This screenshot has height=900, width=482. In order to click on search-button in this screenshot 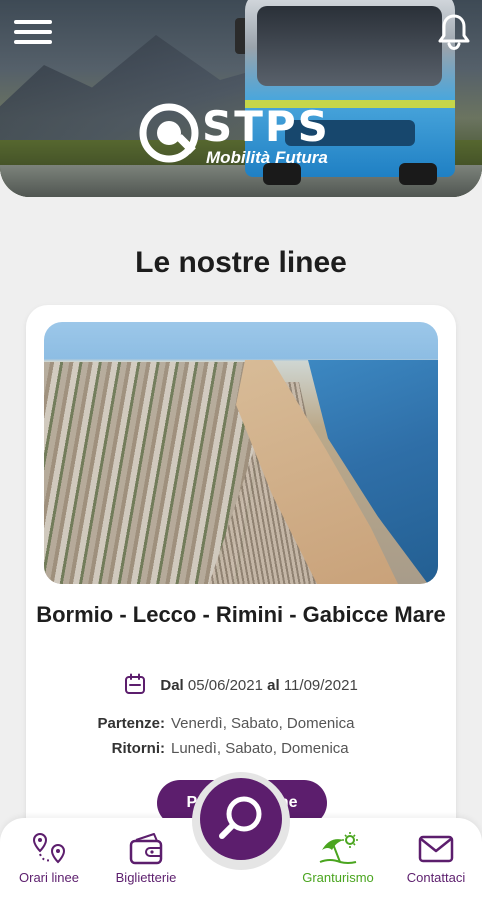, I will do `click(241, 819)`.